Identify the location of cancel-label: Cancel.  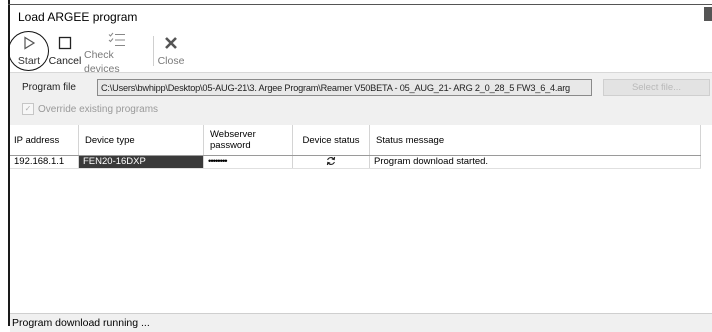
(65, 61).